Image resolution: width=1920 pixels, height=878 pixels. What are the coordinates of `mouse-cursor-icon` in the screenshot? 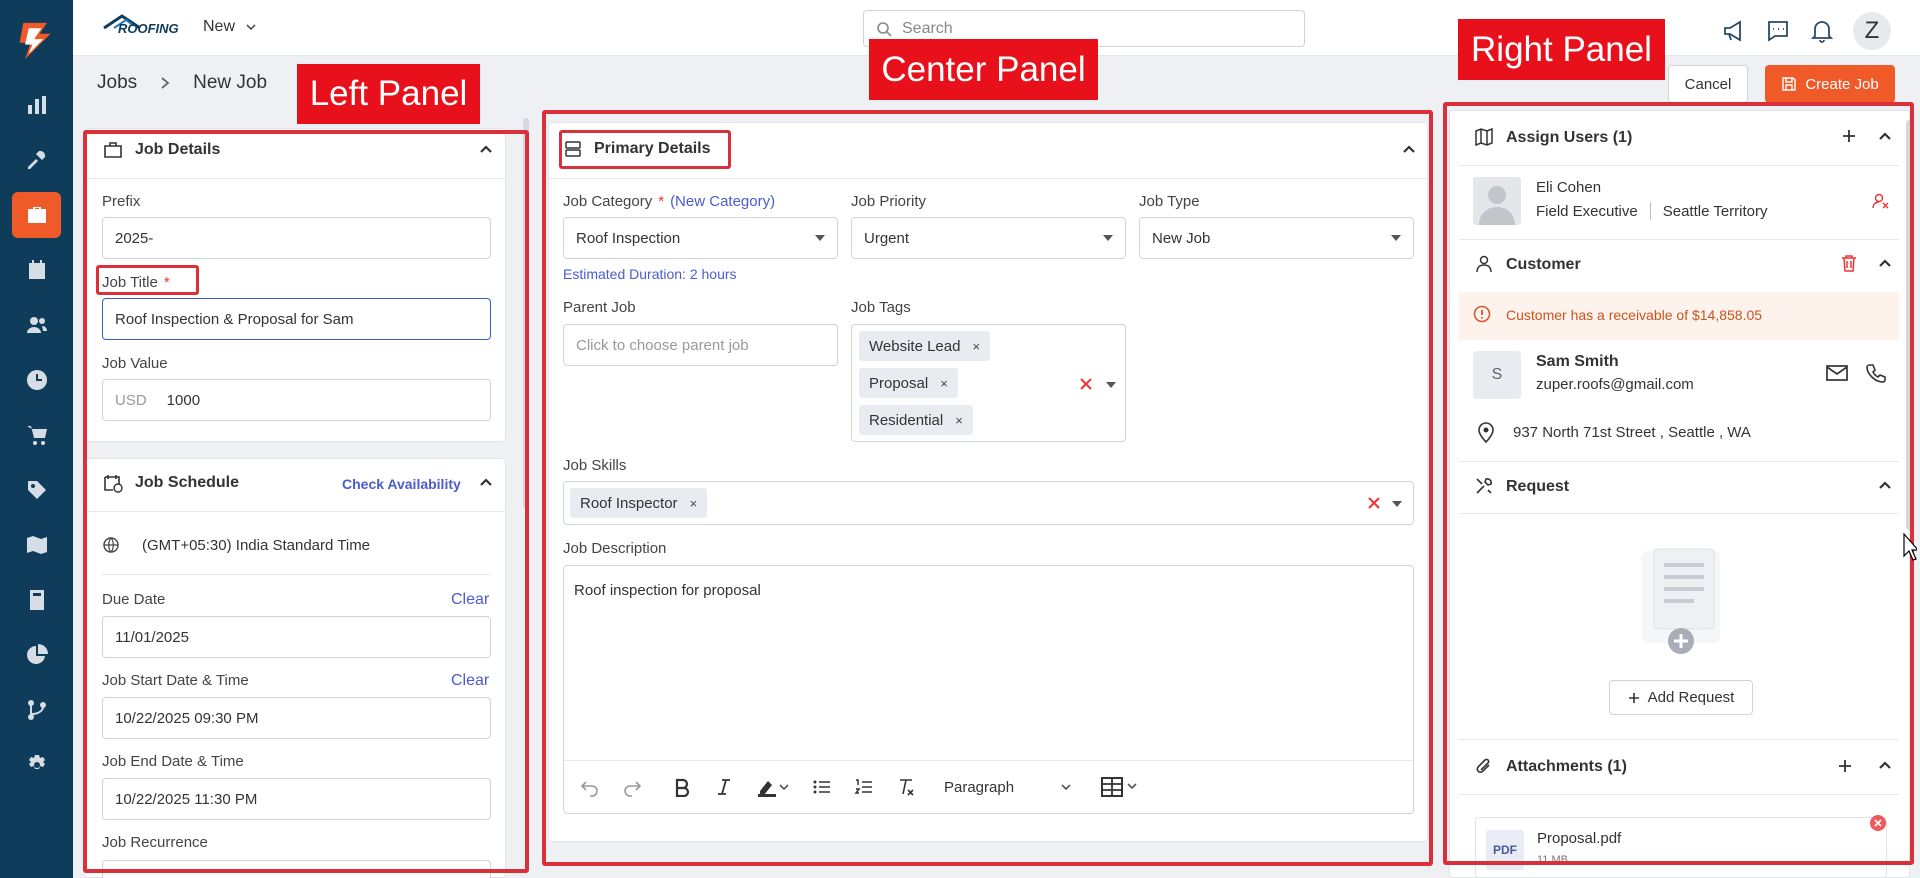 It's located at (1910, 547).